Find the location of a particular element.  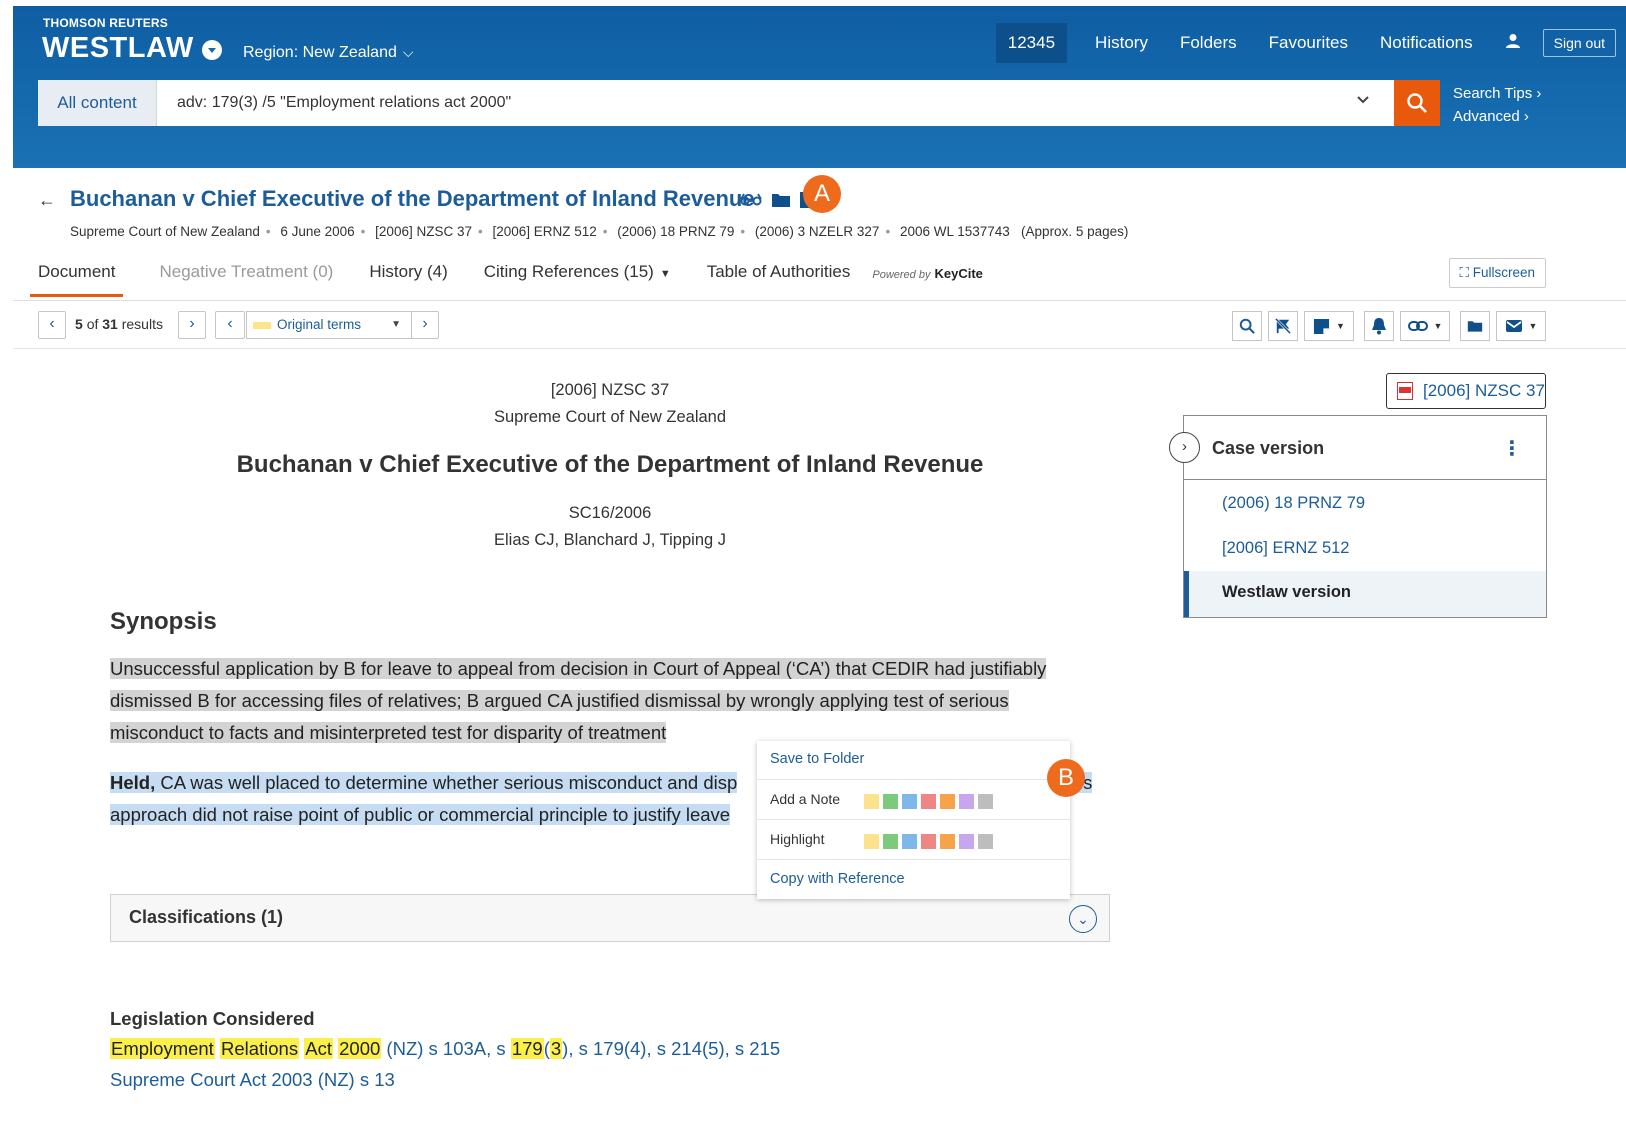

highlight-color-yellow is located at coordinates (871, 841).